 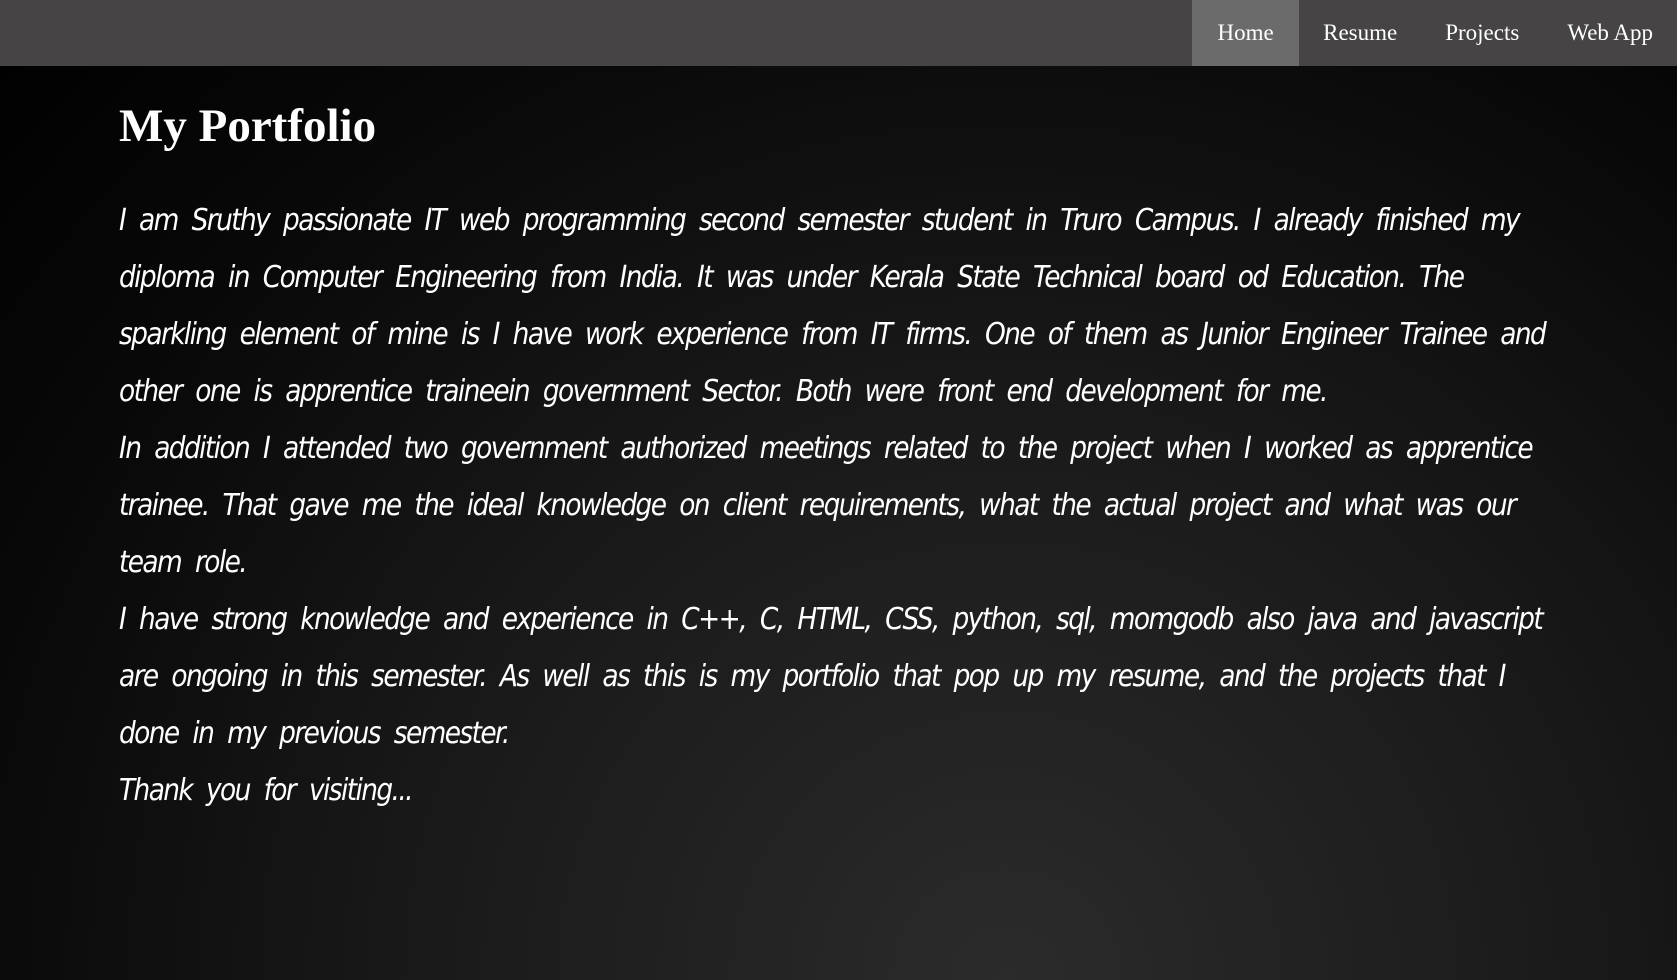 I want to click on nav-web-app-link: Web App, so click(x=1610, y=33).